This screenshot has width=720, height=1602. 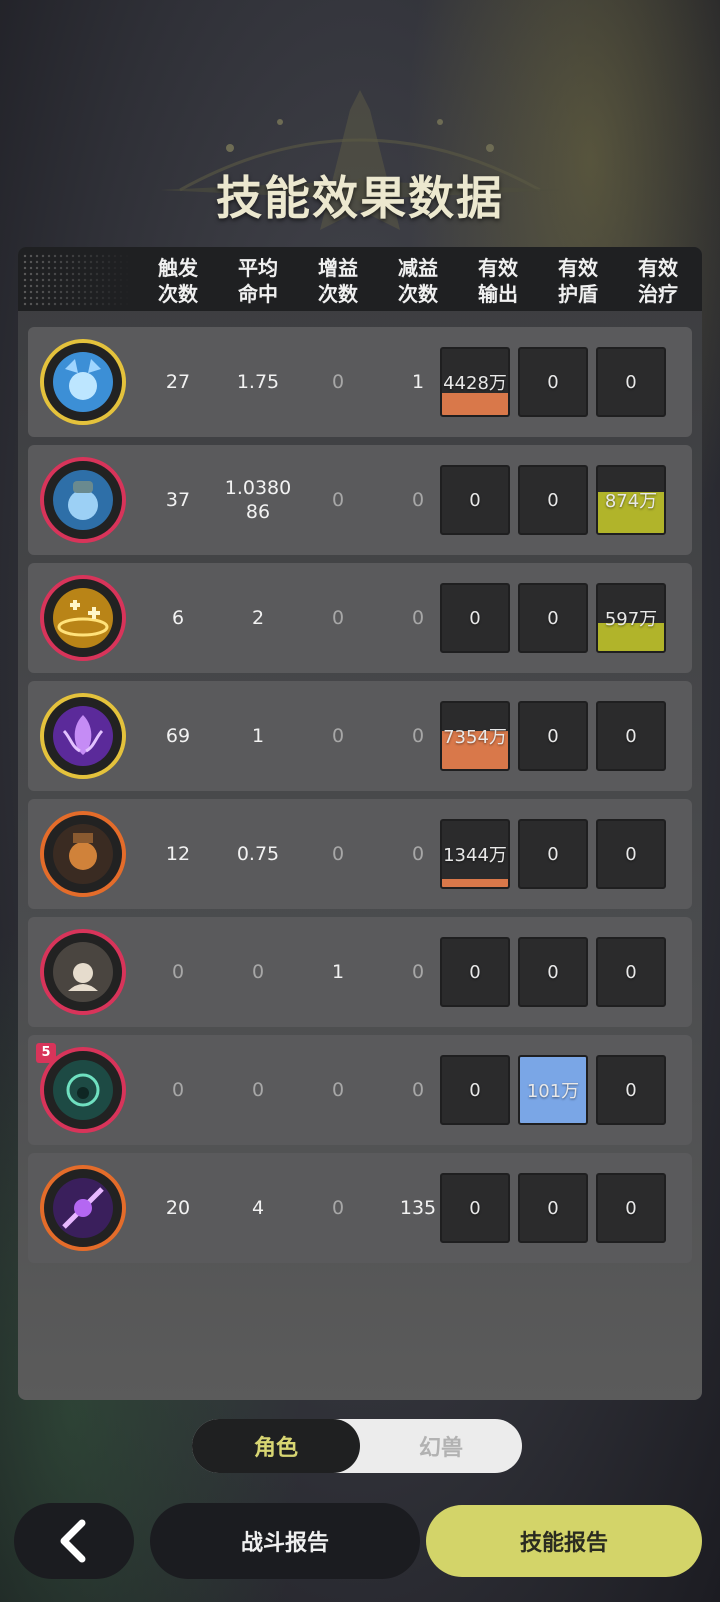 I want to click on triggers-value: 6, so click(x=178, y=618).